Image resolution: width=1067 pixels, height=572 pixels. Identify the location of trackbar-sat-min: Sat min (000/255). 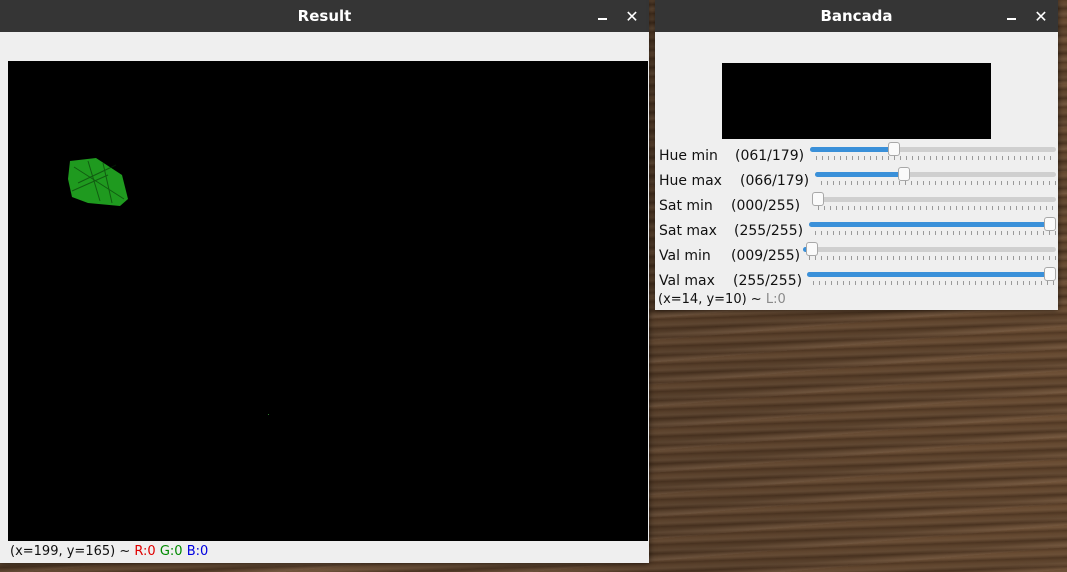
(857, 205).